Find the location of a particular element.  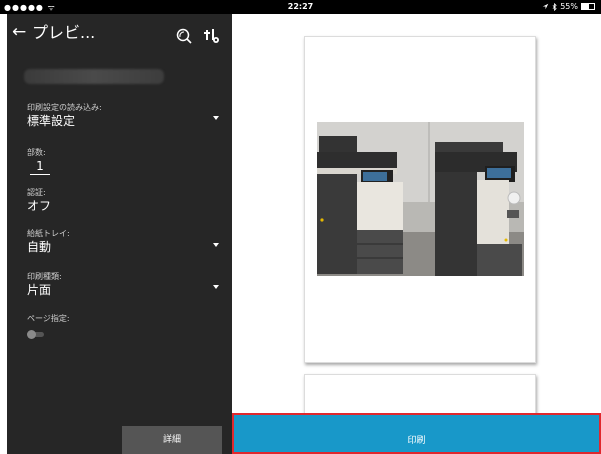

page-range-toggle is located at coordinates (36, 334).